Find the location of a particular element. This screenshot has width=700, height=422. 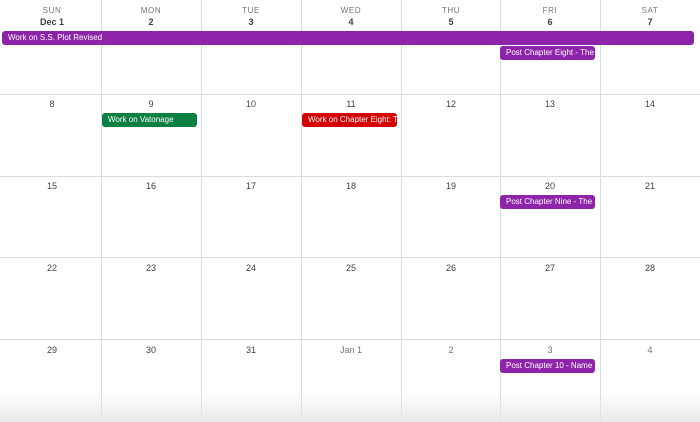

day-number: 30 is located at coordinates (151, 350).